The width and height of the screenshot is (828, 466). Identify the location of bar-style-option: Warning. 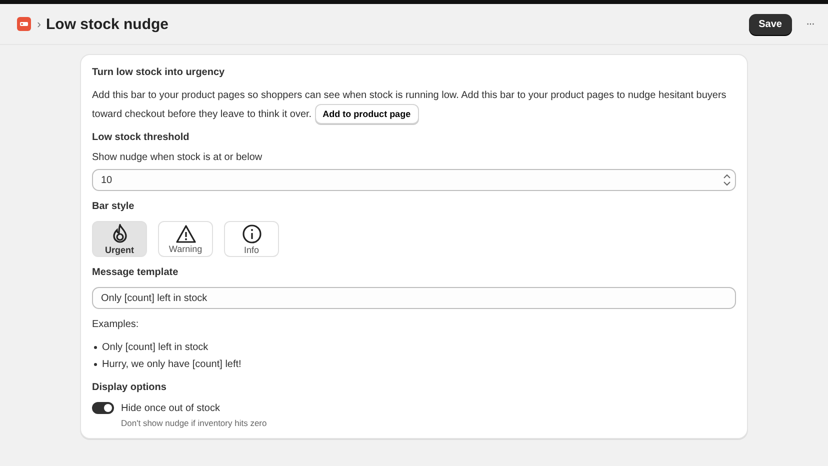
(185, 239).